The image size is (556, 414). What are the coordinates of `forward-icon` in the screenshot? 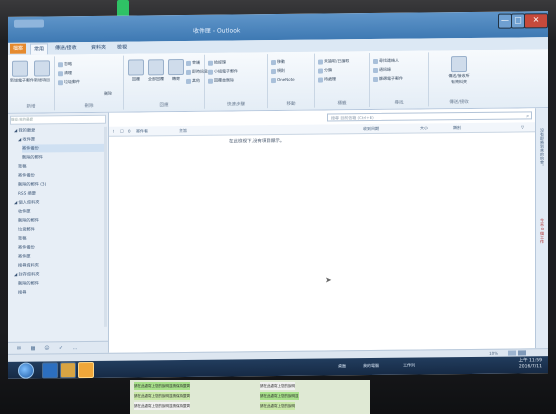 It's located at (176, 67).